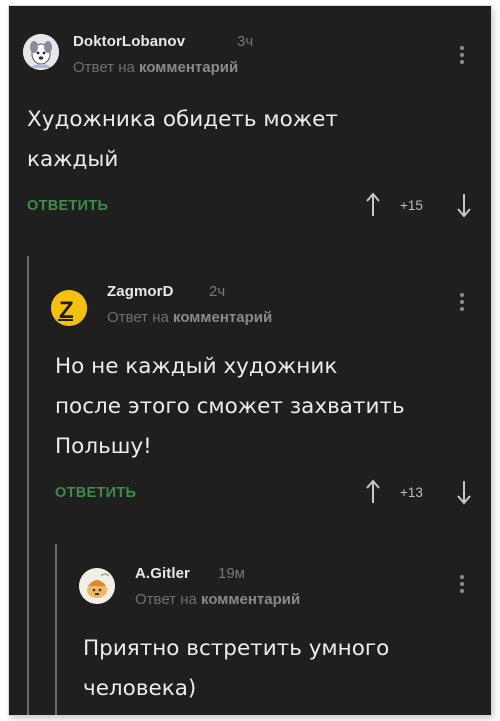  Describe the element at coordinates (103, 446) in the screenshot. I see `comment-text-line: Польшу!` at that location.